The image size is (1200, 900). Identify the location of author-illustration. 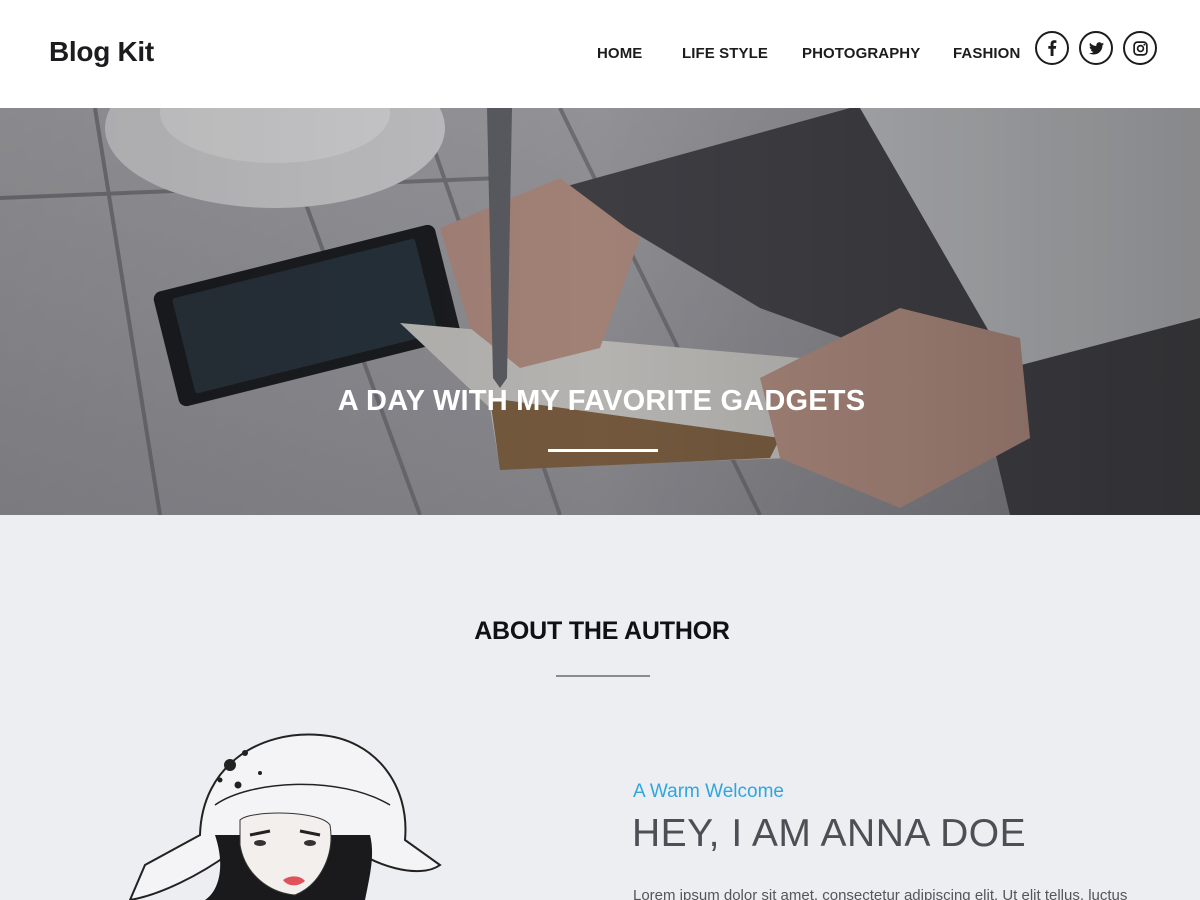
(285, 816).